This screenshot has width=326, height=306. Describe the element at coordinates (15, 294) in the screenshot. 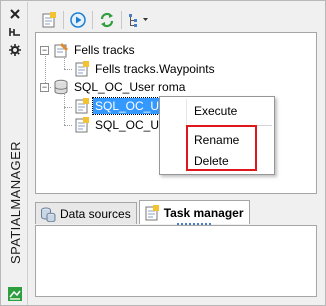

I see `spatial-manager-logo-icon` at that location.